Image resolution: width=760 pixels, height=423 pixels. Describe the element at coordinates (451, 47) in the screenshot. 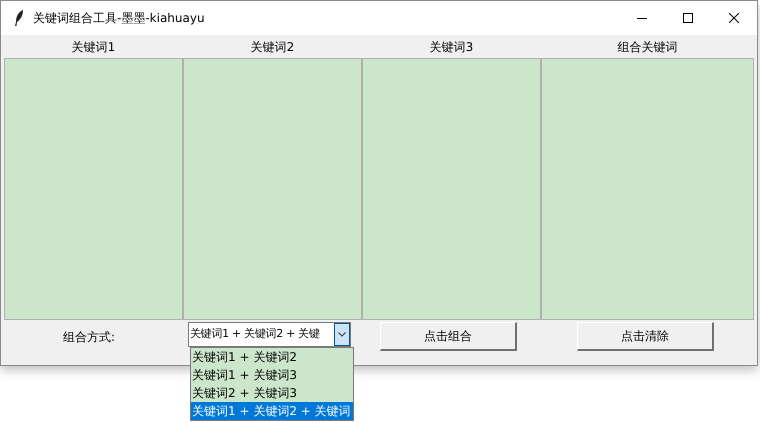

I see `column-header: 关键词3` at that location.